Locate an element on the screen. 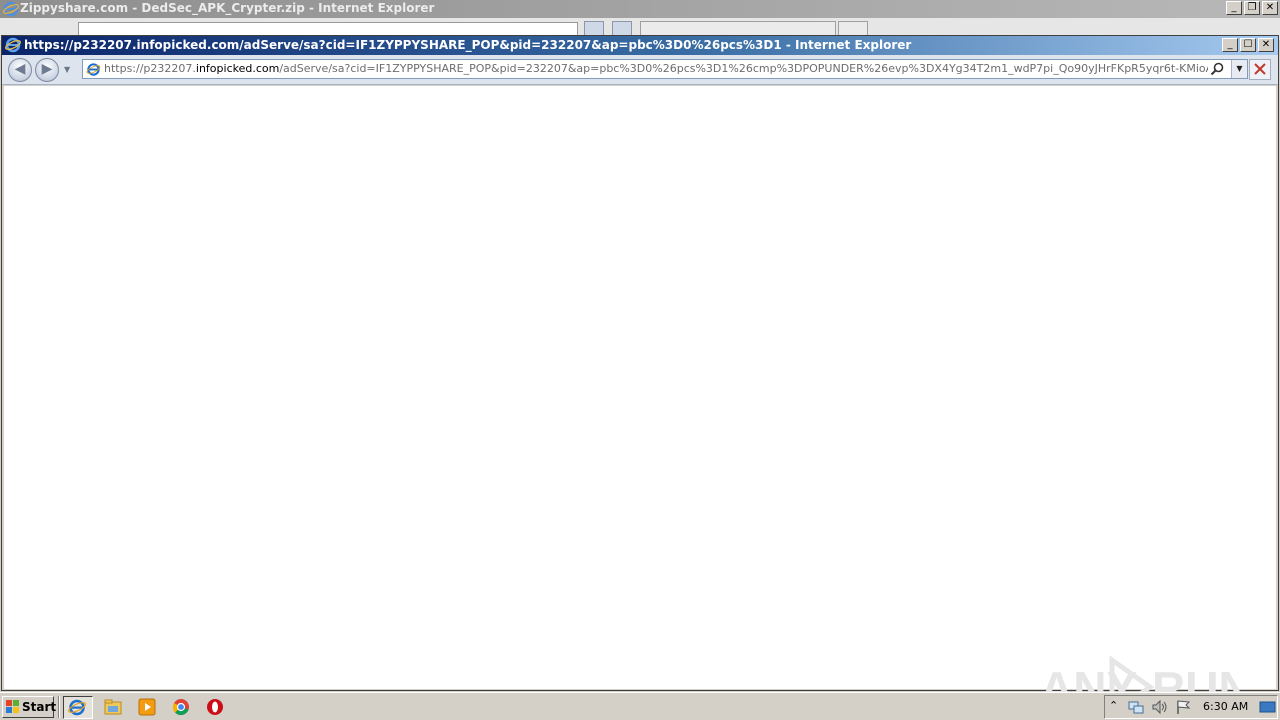  back-button: ◀ is located at coordinates (20, 70).